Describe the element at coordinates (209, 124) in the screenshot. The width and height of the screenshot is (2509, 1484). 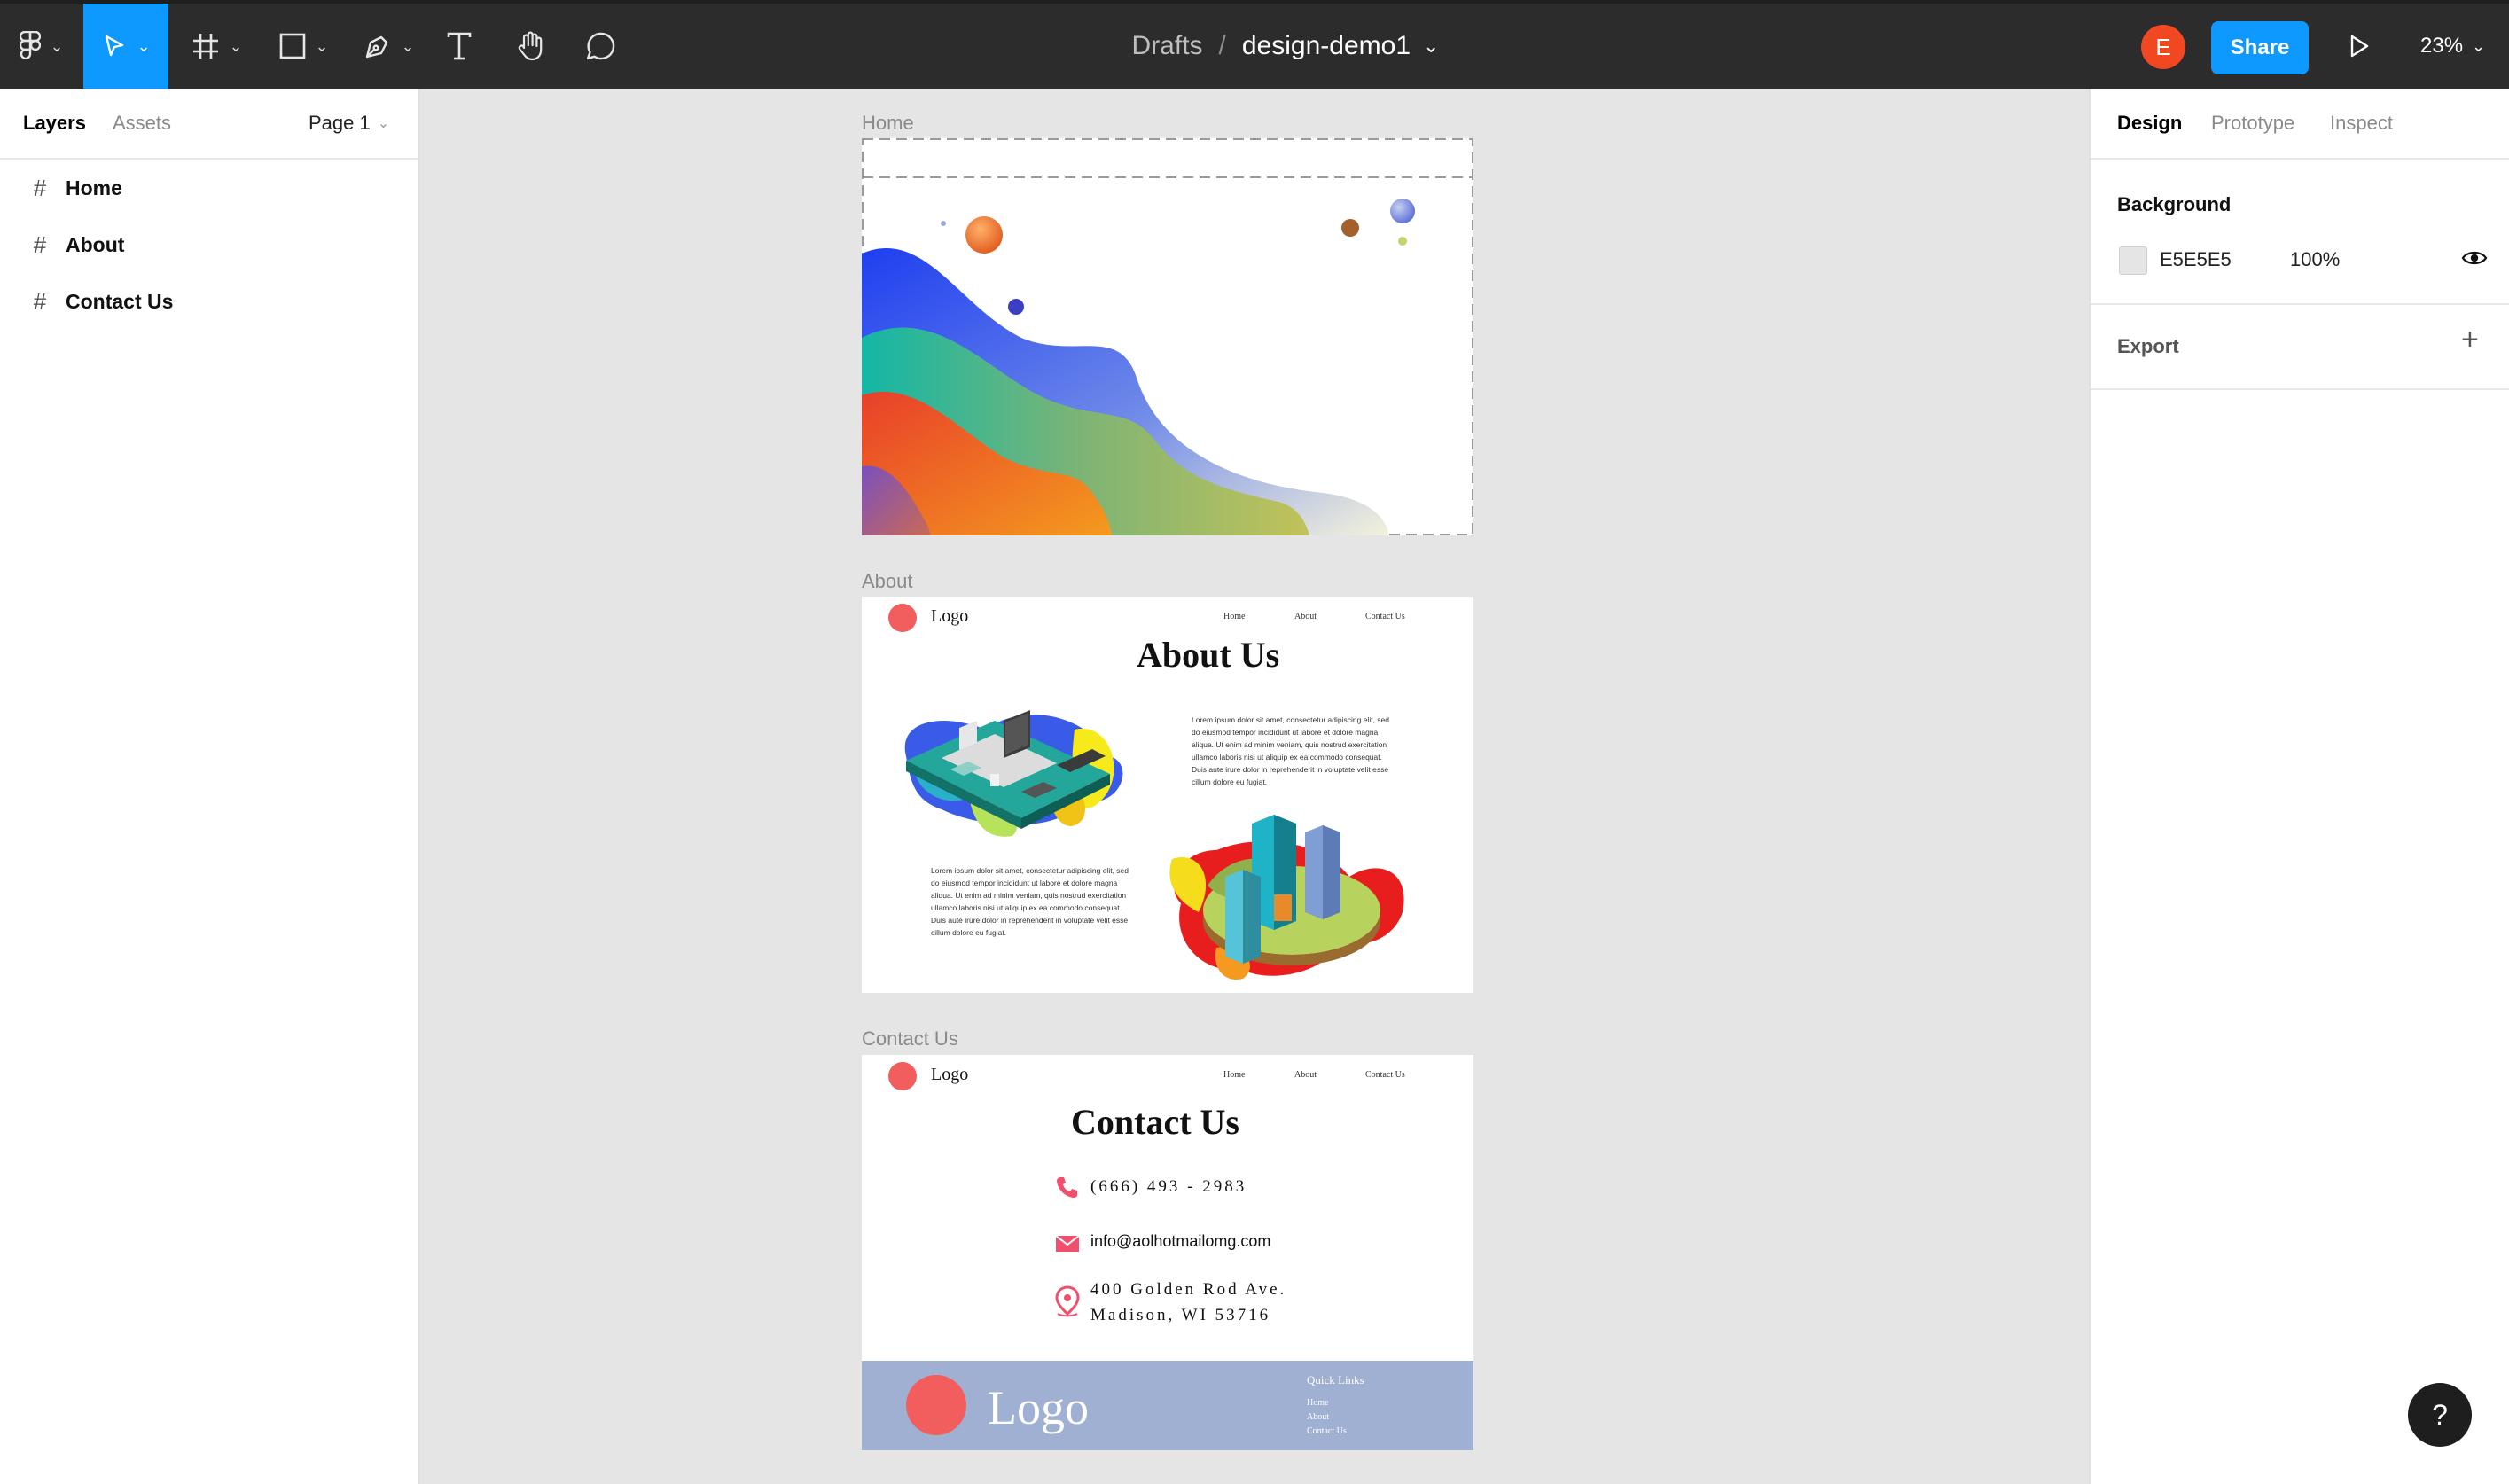
I see `left-panel-tabs: Layers Assets Page 1 ⌄` at that location.